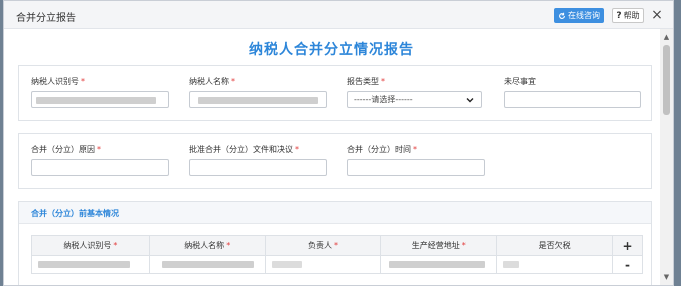 The height and width of the screenshot is (286, 681). What do you see at coordinates (627, 245) in the screenshot?
I see `add-row-button: +` at bounding box center [627, 245].